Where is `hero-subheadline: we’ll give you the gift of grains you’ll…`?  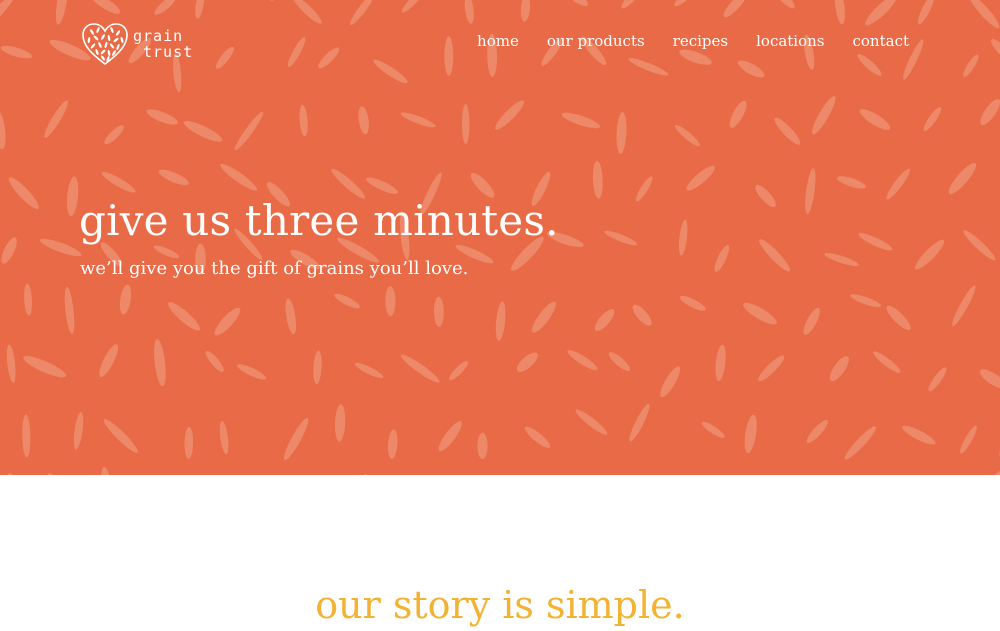 hero-subheadline: we’ll give you the gift of grains you’ll… is located at coordinates (274, 268).